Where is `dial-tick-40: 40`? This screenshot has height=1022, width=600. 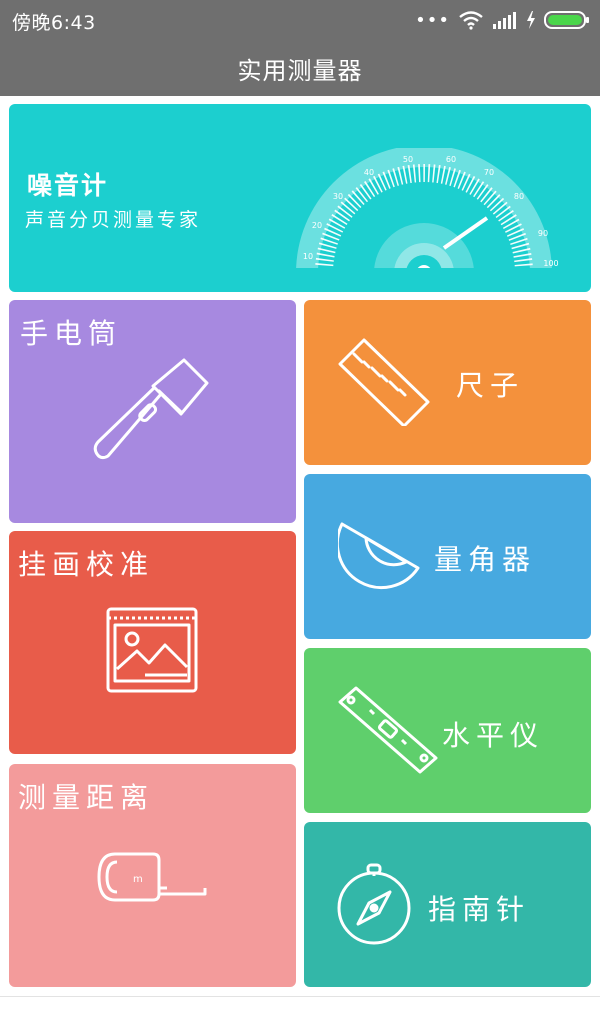
dial-tick-40: 40 is located at coordinates (369, 172).